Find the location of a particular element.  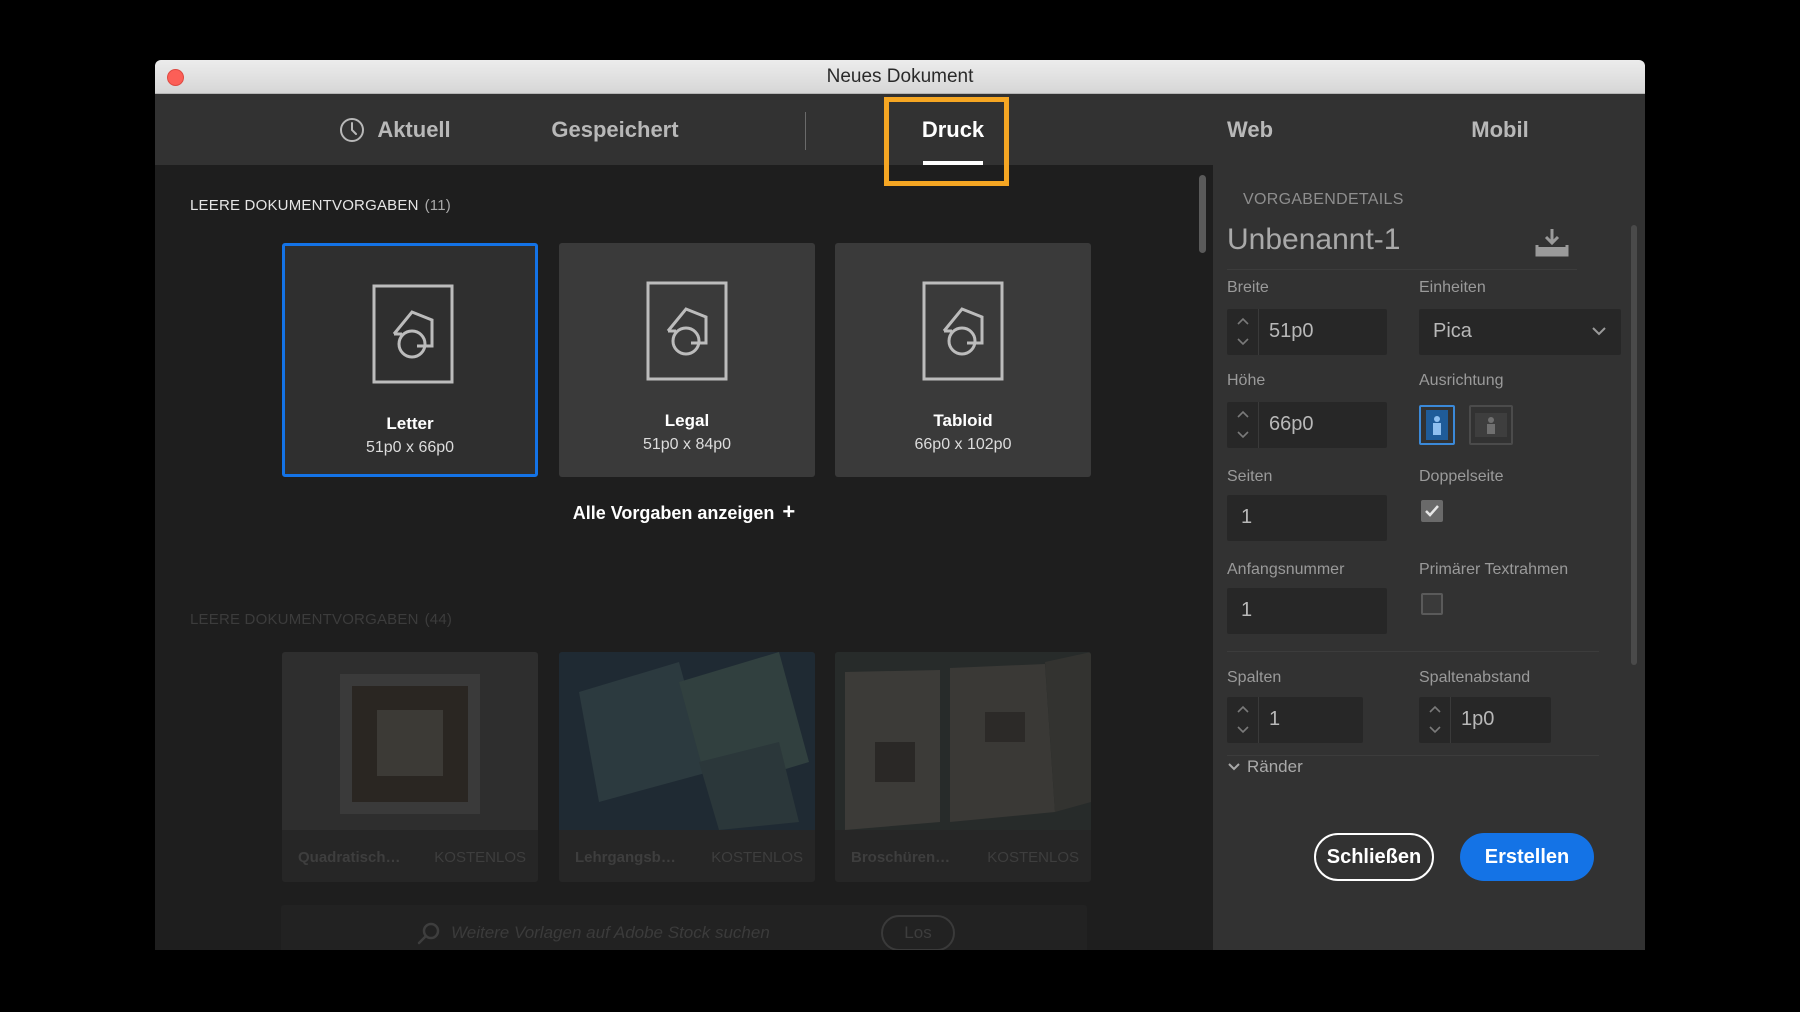

preset-letter: Letter 51p0 x 66p0 is located at coordinates (410, 360).